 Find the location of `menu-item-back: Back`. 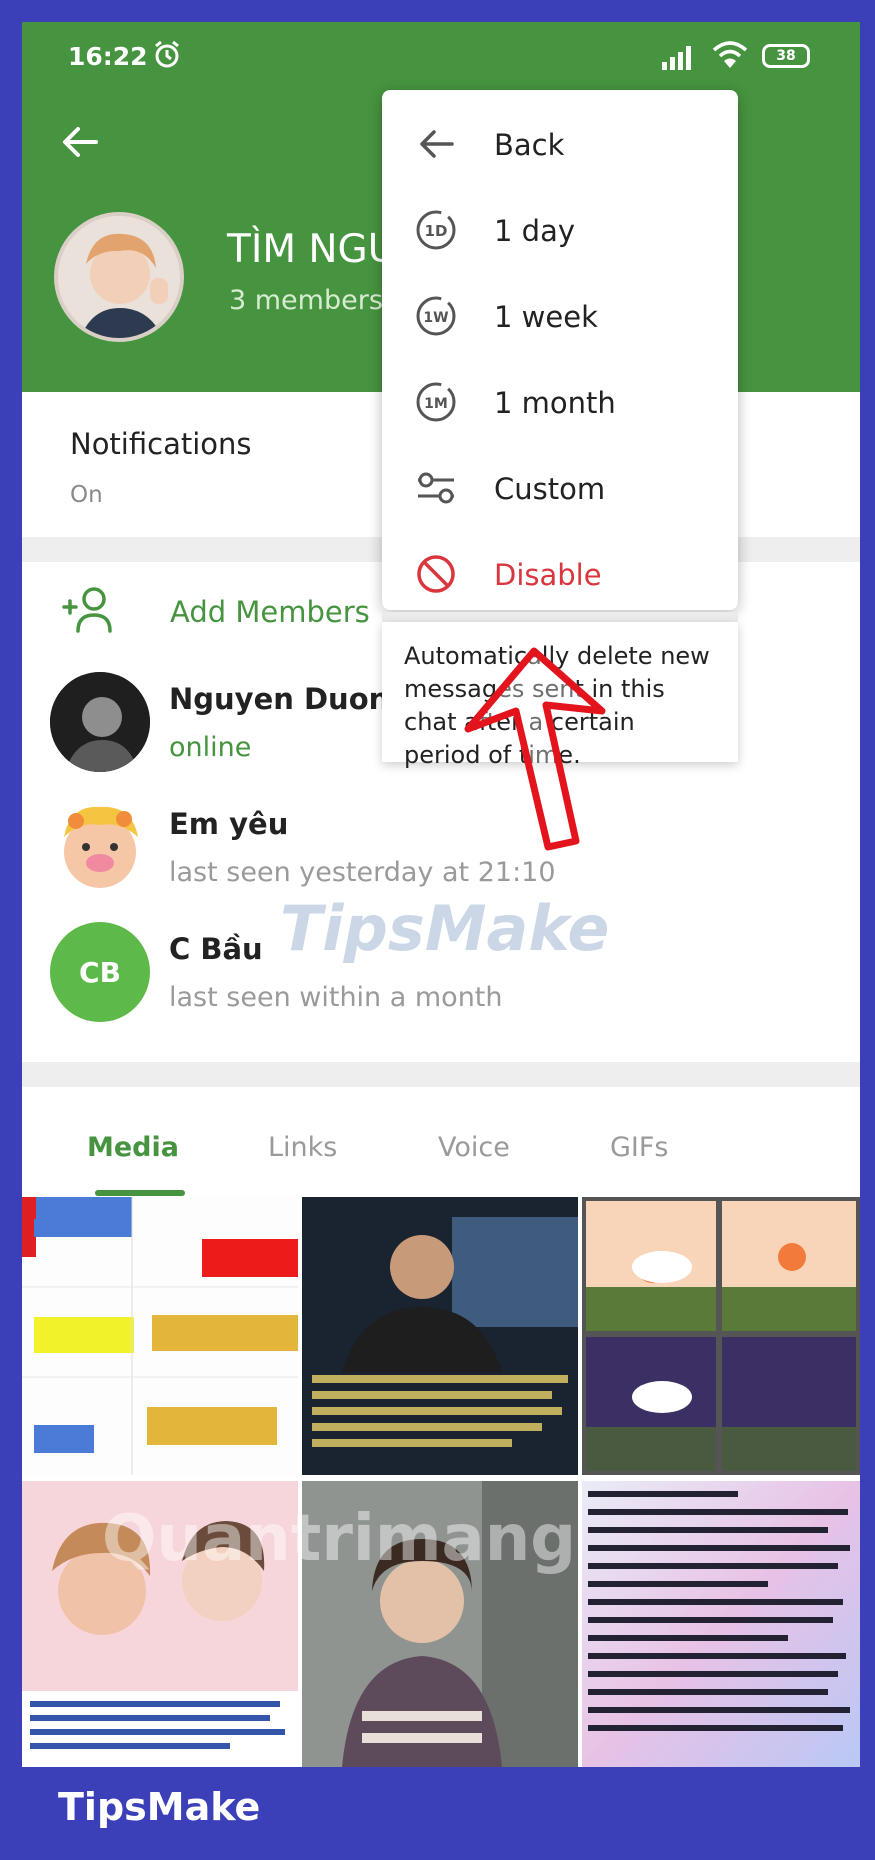

menu-item-back: Back is located at coordinates (560, 145).